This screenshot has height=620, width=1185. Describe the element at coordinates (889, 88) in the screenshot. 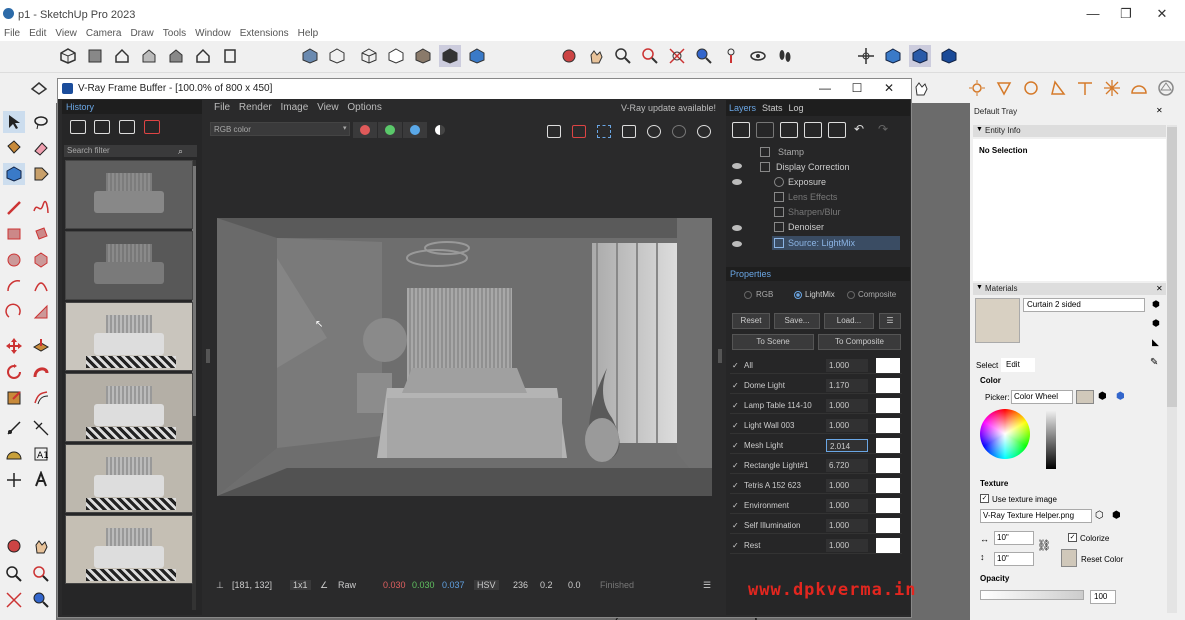

I see `vfb-close-button: ✕` at that location.